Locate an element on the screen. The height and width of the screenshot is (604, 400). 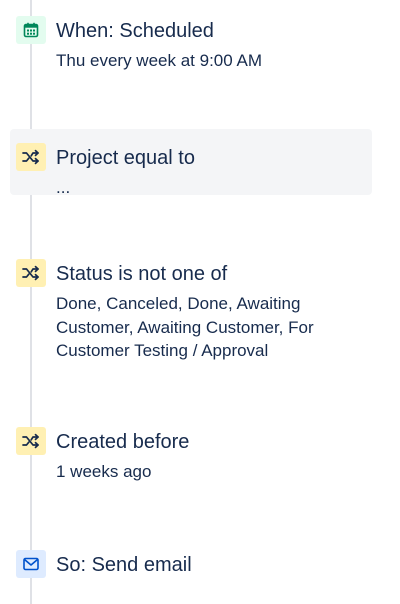
step-title: Created before is located at coordinates (123, 442).